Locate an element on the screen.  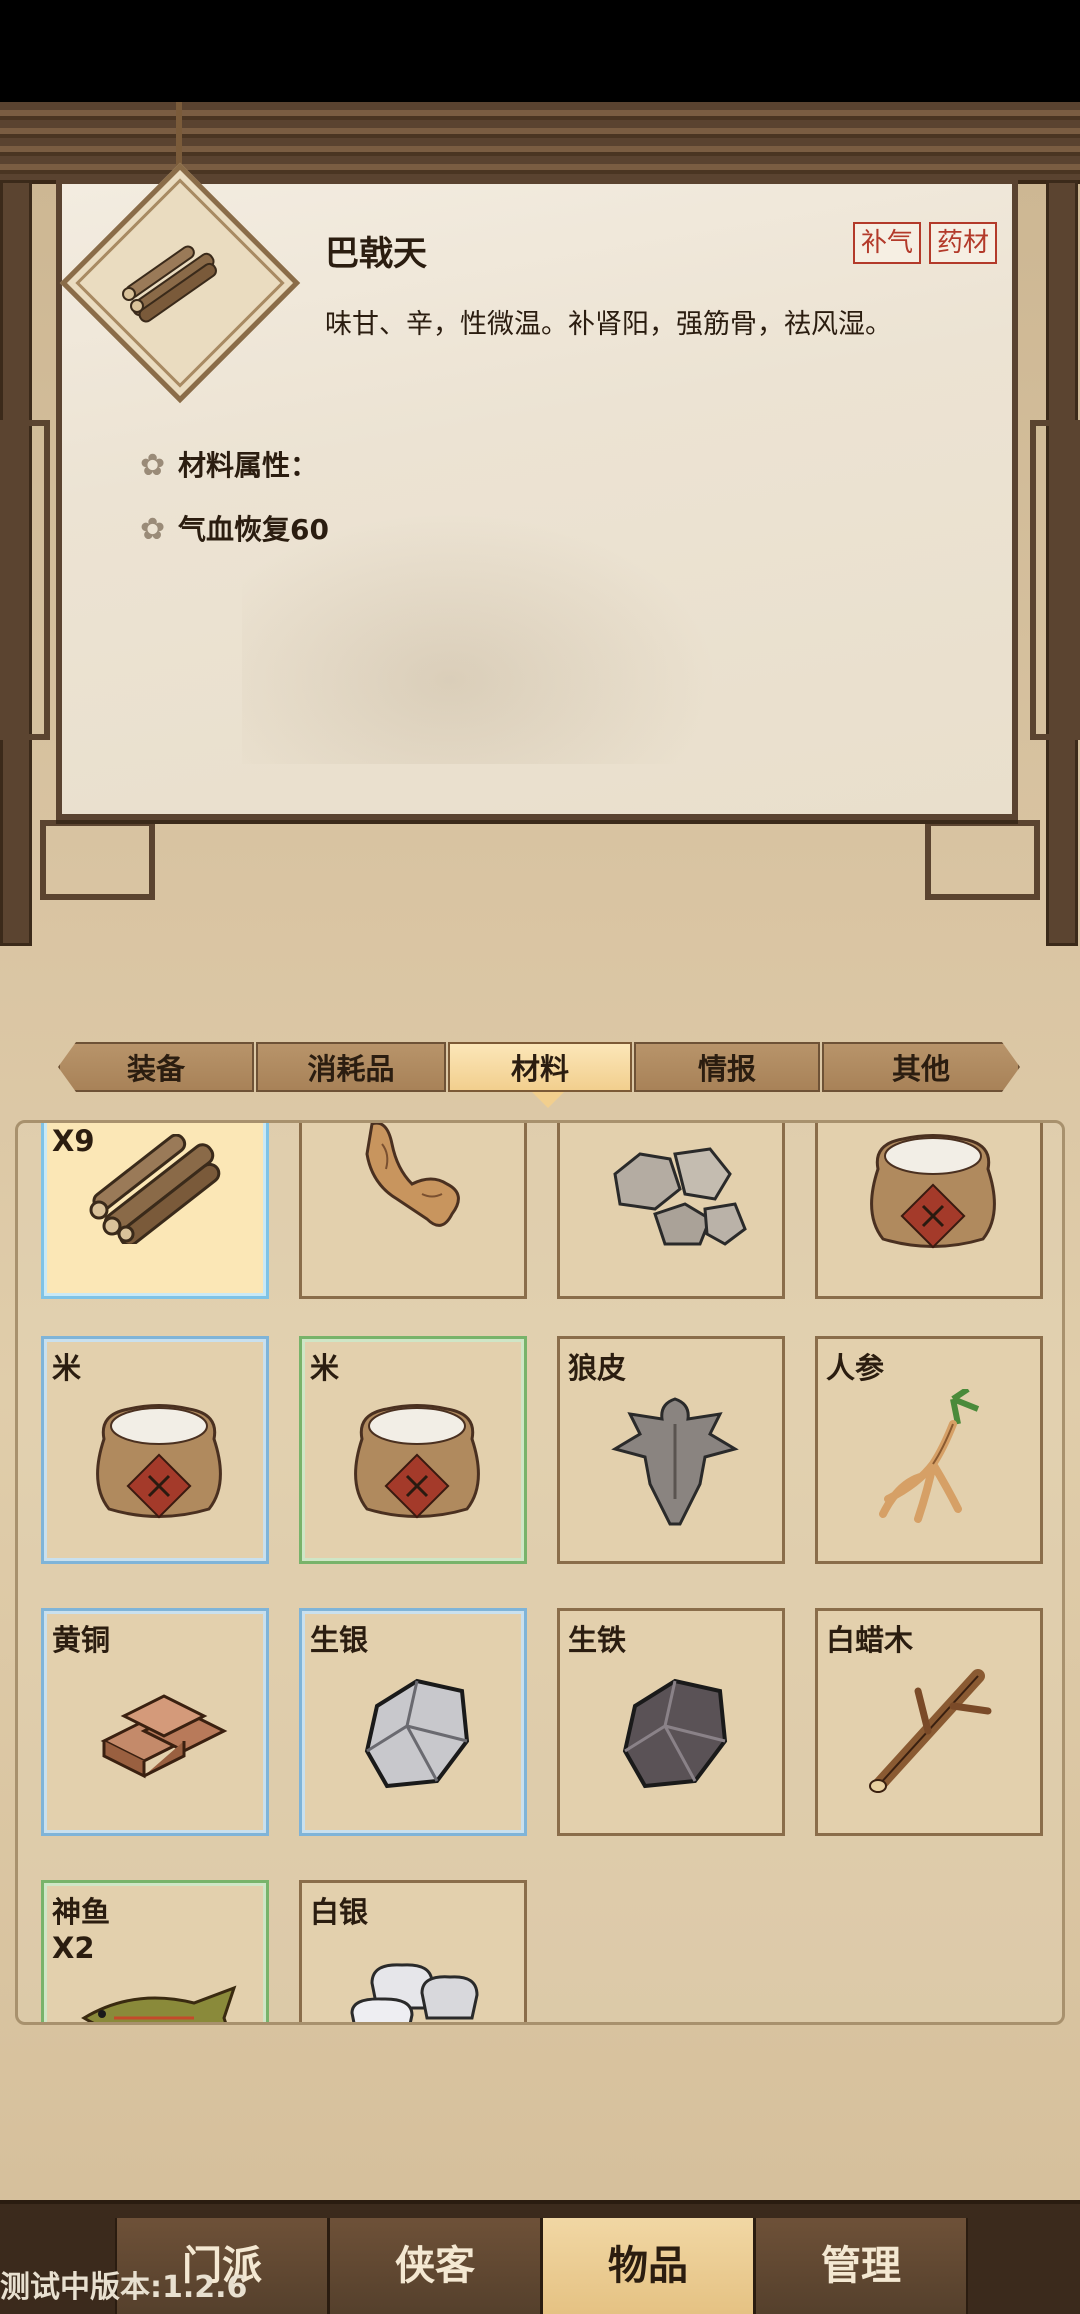
item-slot: 黄铜 is located at coordinates (155, 1722).